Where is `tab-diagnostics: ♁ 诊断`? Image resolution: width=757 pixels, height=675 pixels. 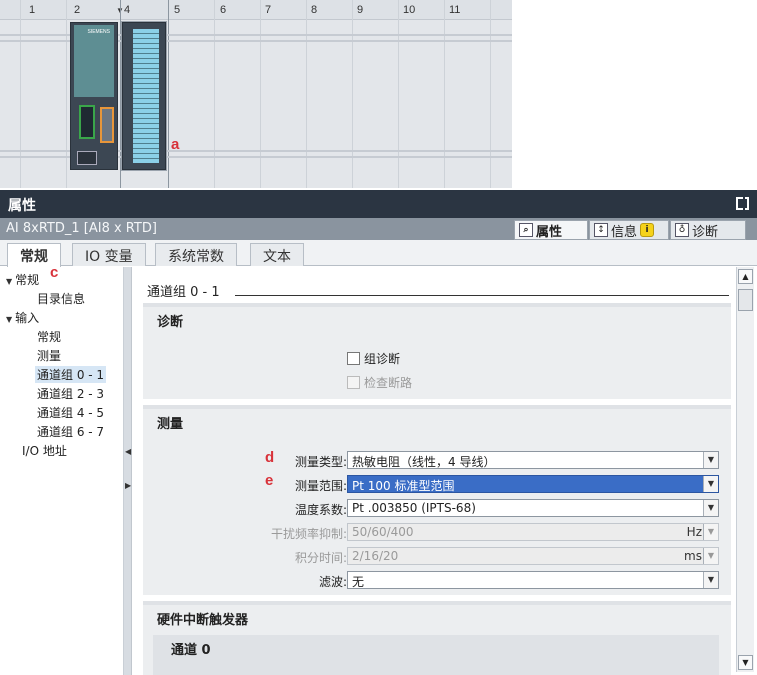 tab-diagnostics: ♁ 诊断 is located at coordinates (708, 230).